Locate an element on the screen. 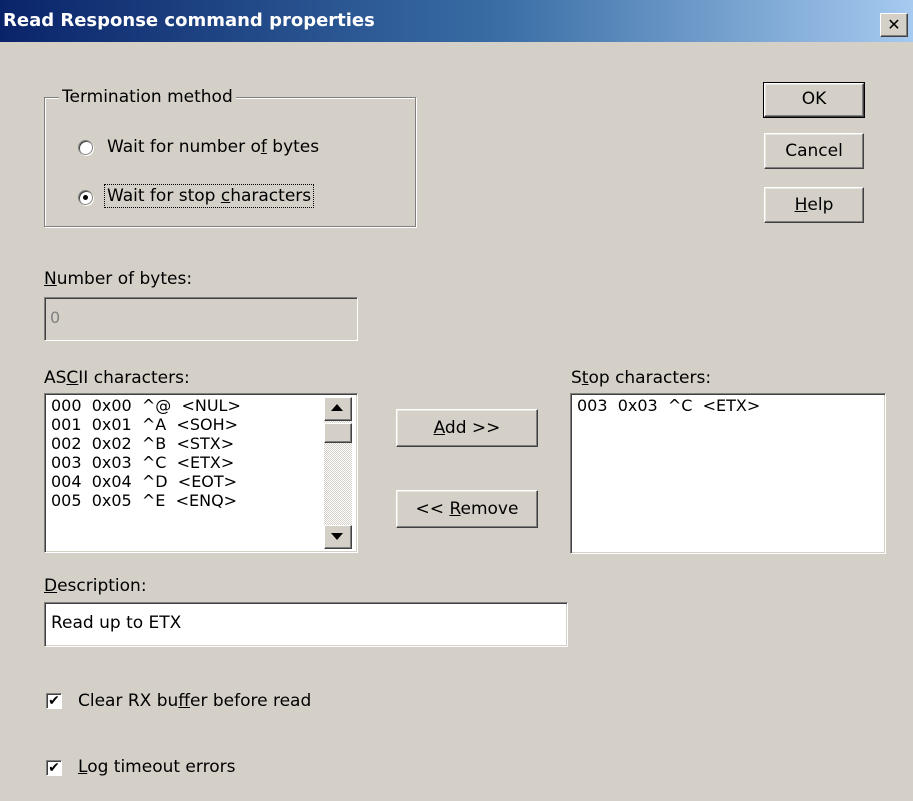  scroll-down-button is located at coordinates (338, 537).